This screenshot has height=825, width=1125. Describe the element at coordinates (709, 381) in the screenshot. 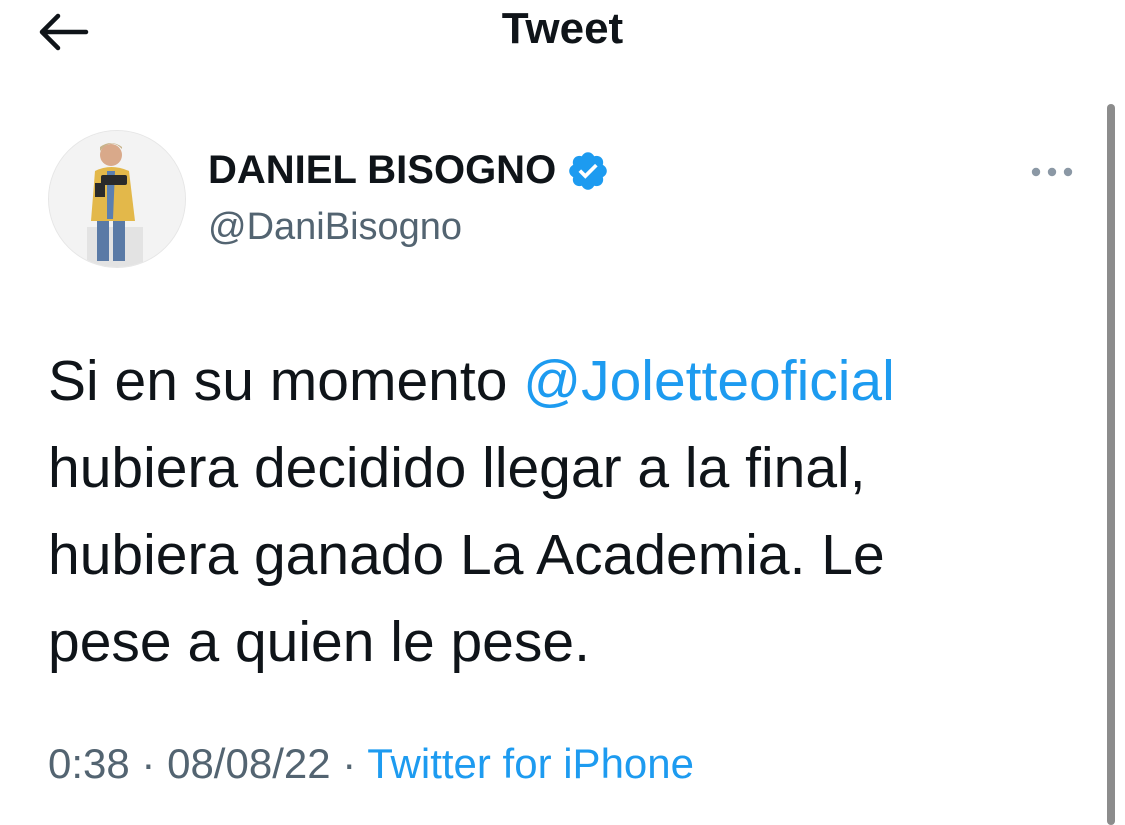

I see `mention-link: @Joletteoficial` at that location.